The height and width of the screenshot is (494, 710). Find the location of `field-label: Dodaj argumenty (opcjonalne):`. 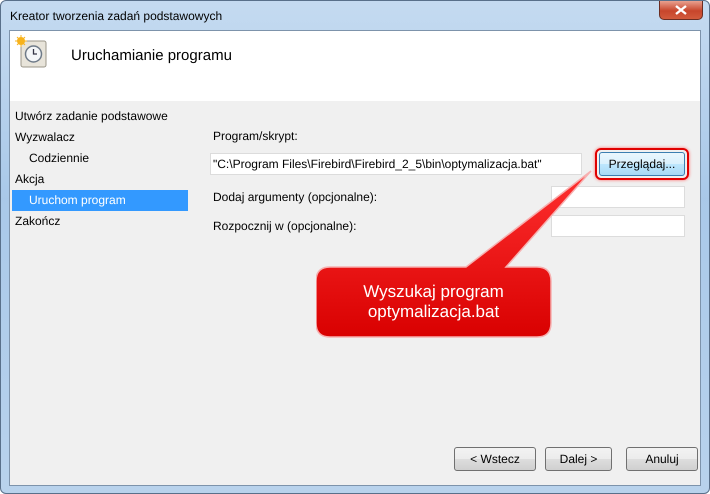

field-label: Dodaj argumenty (opcjonalne): is located at coordinates (295, 197).